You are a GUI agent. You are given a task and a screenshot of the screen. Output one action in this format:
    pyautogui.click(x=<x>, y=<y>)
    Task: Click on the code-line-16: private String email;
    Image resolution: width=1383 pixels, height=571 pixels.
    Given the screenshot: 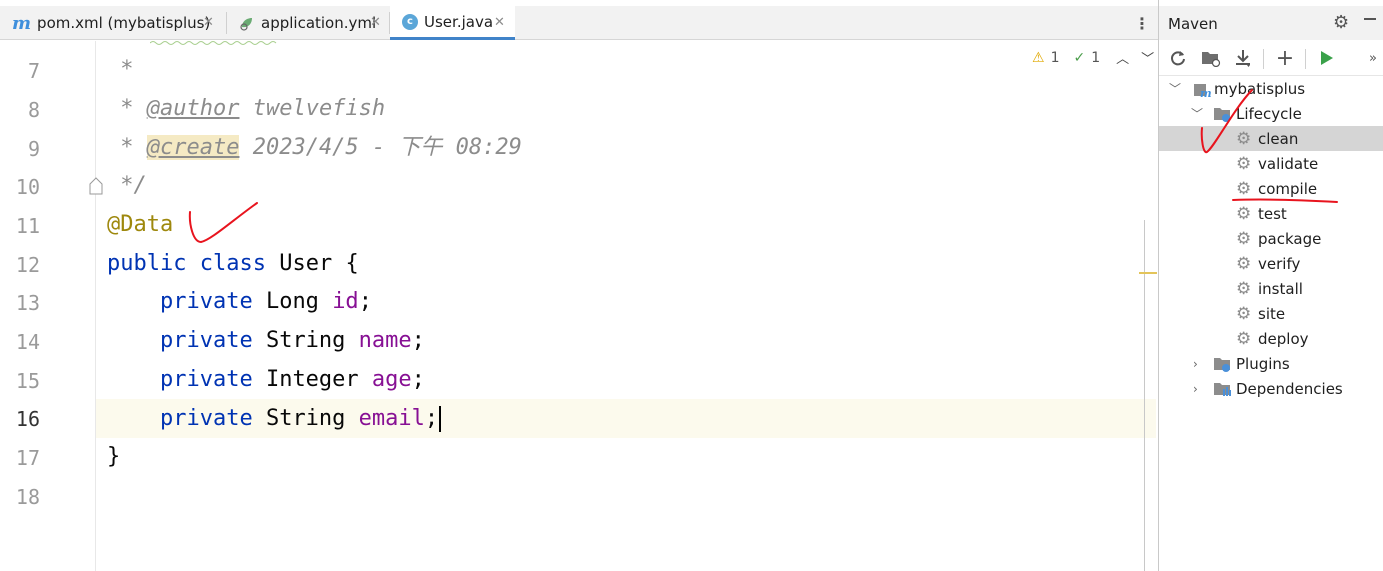 What is the action you would take?
    pyautogui.click(x=274, y=419)
    